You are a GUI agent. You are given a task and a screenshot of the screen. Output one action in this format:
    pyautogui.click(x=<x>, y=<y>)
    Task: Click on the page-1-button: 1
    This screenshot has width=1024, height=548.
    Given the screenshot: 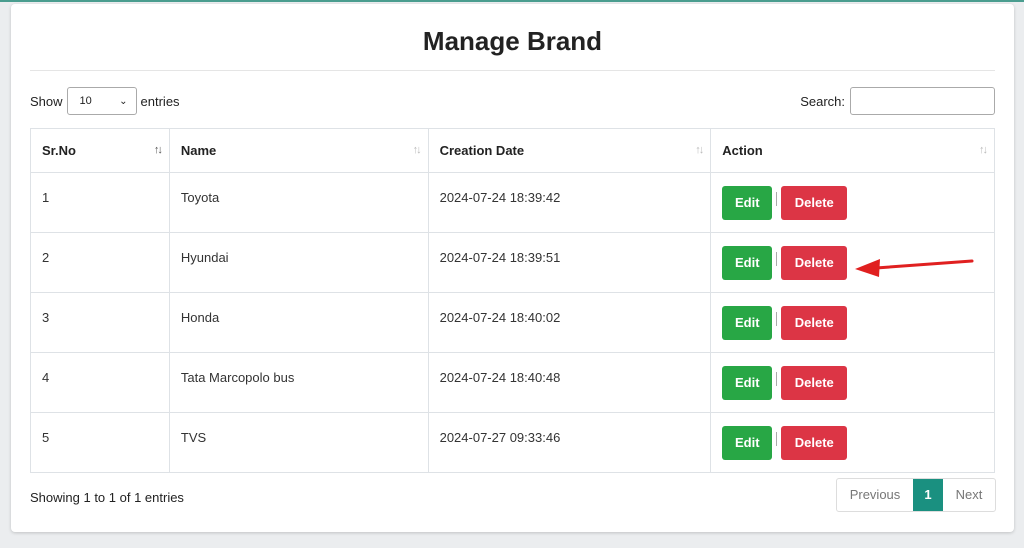 What is the action you would take?
    pyautogui.click(x=928, y=495)
    